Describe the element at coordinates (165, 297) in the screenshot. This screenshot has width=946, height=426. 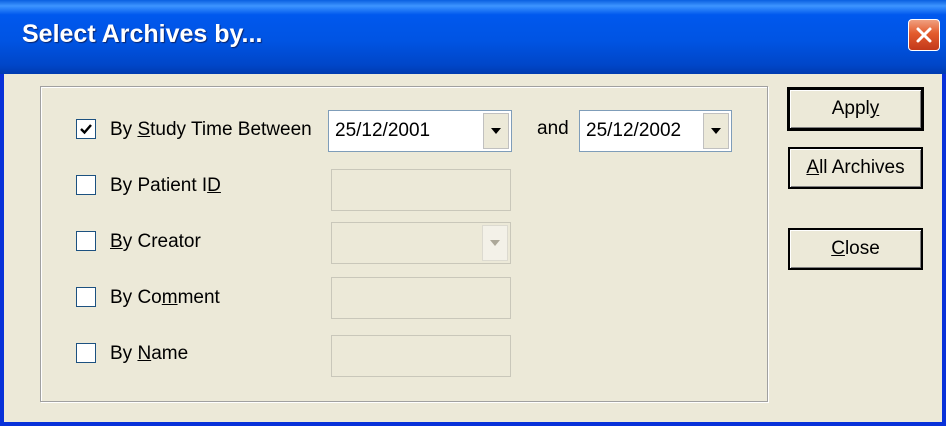
I see `comment-label: By Comment` at that location.